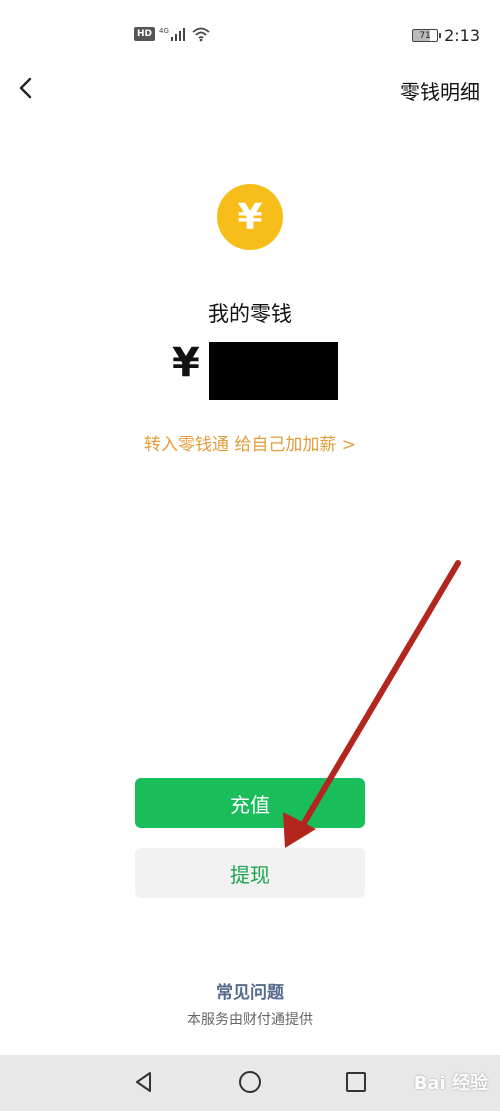 Image resolution: width=500 pixels, height=1111 pixels. Describe the element at coordinates (250, 873) in the screenshot. I see `withdraw-button: 提现` at that location.